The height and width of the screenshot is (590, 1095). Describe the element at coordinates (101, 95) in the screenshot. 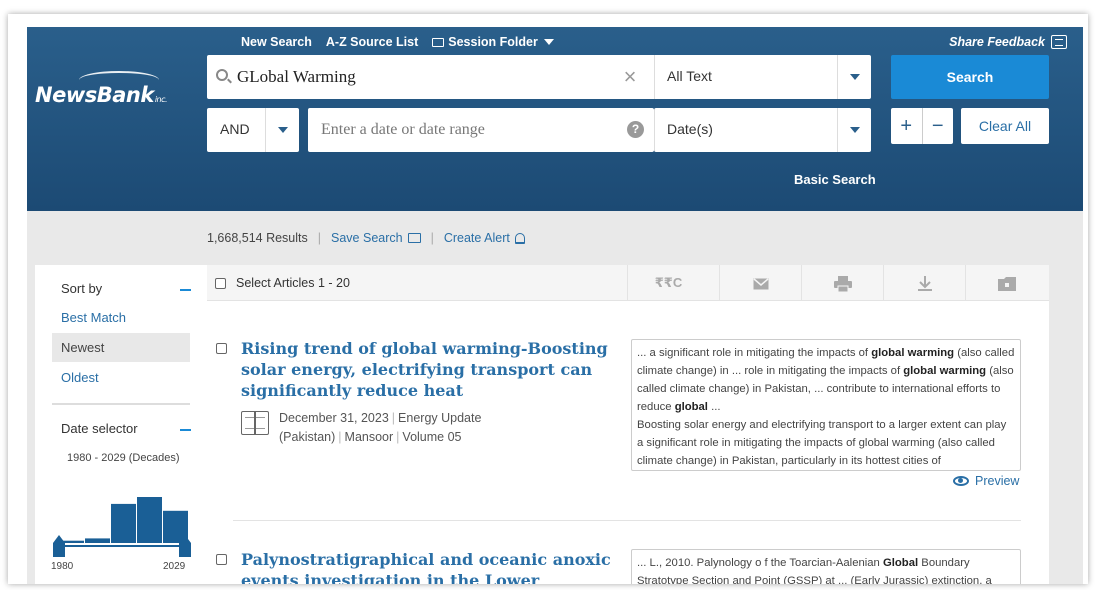

I see `newsbank-logo: NewsBankinc.` at that location.